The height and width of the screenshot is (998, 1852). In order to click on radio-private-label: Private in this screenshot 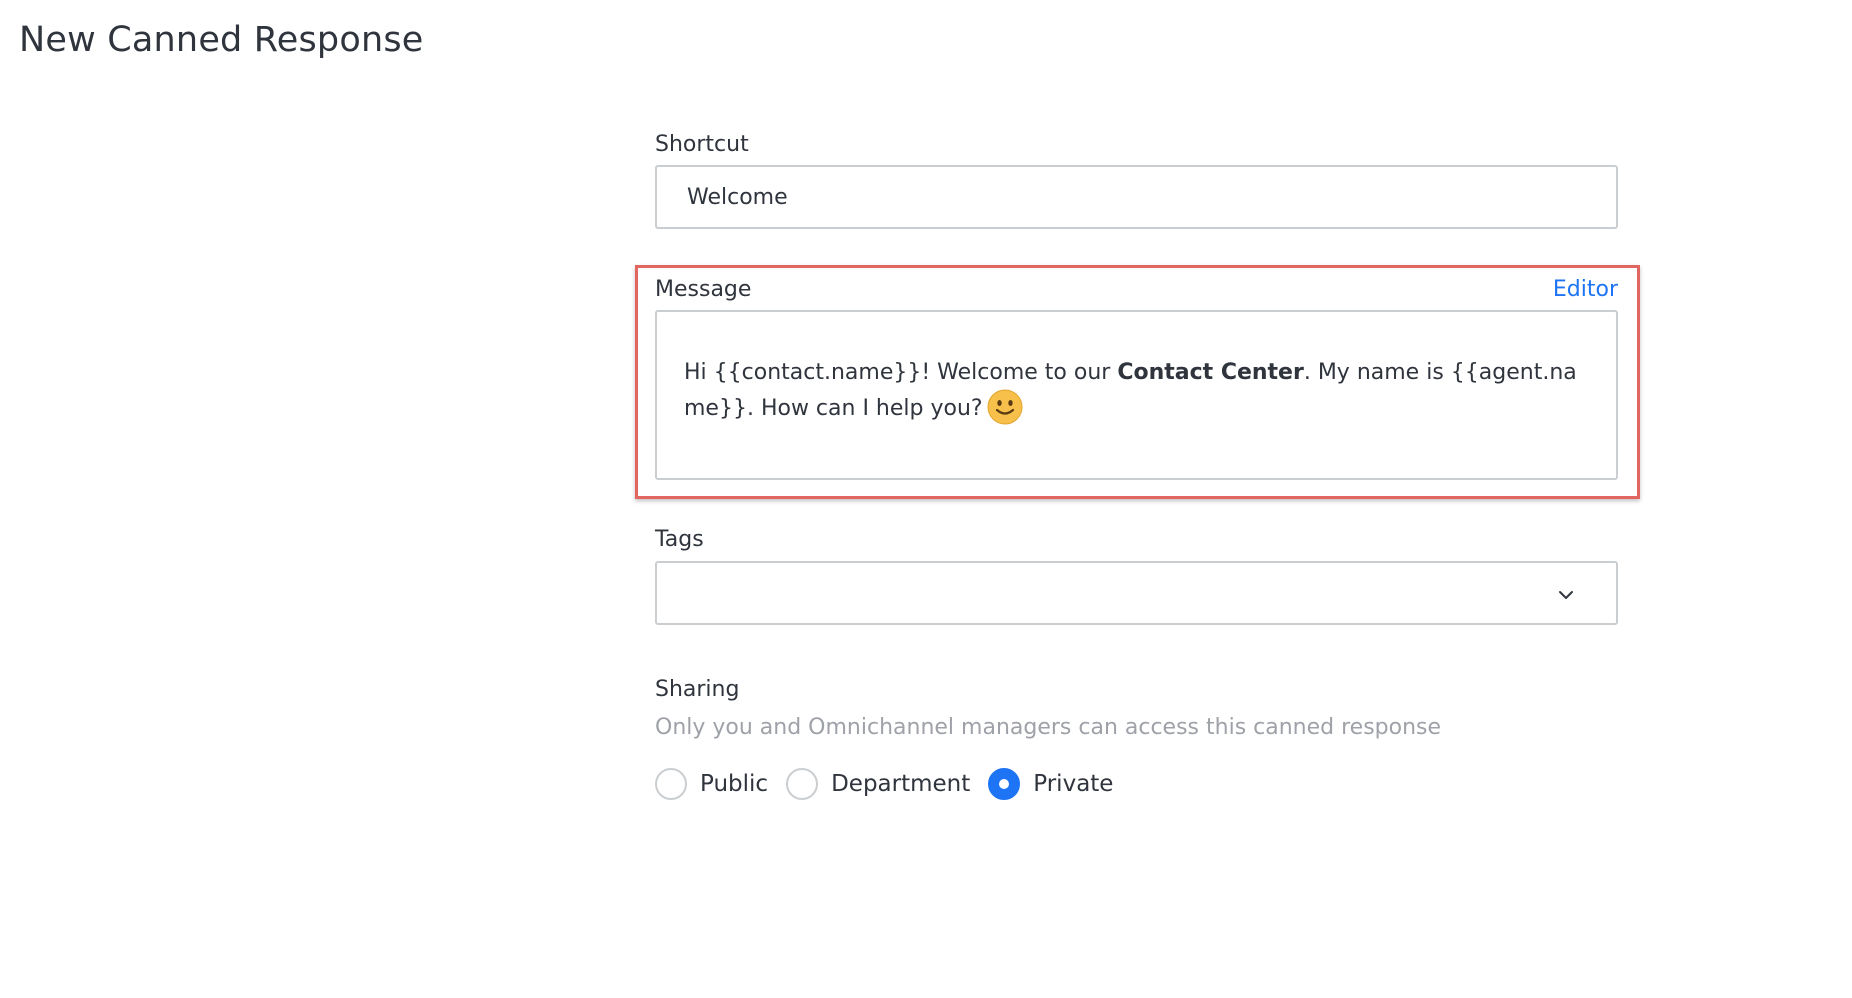, I will do `click(1073, 784)`.